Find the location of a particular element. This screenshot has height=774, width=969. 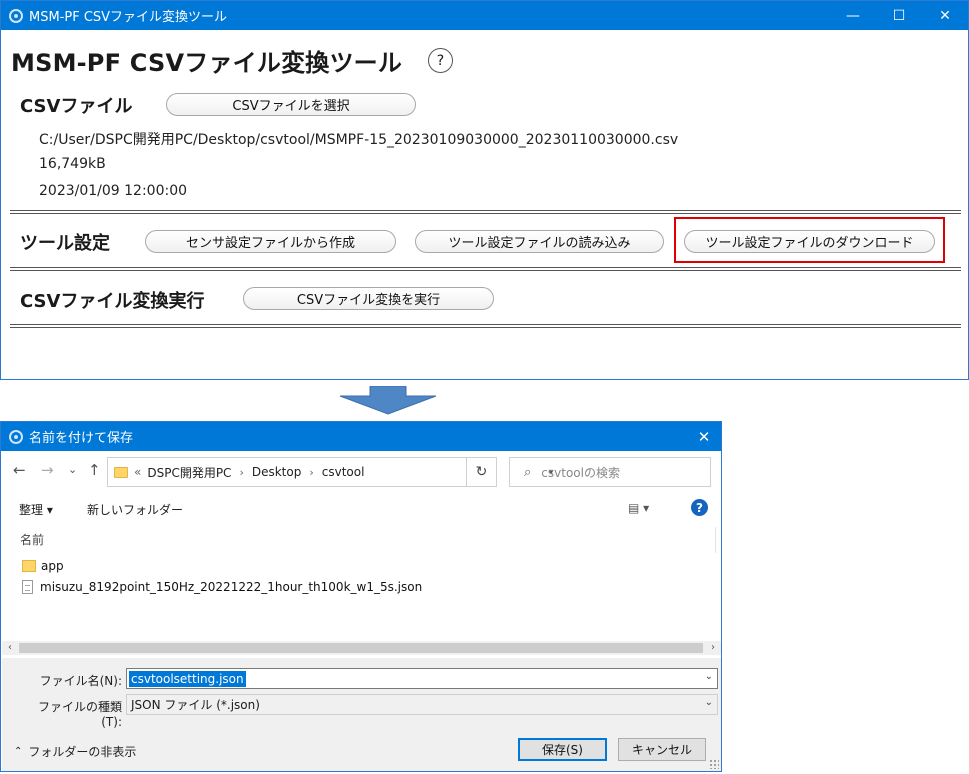

app-heading: MSM-PF CSVファイル変換ツール is located at coordinates (207, 63).